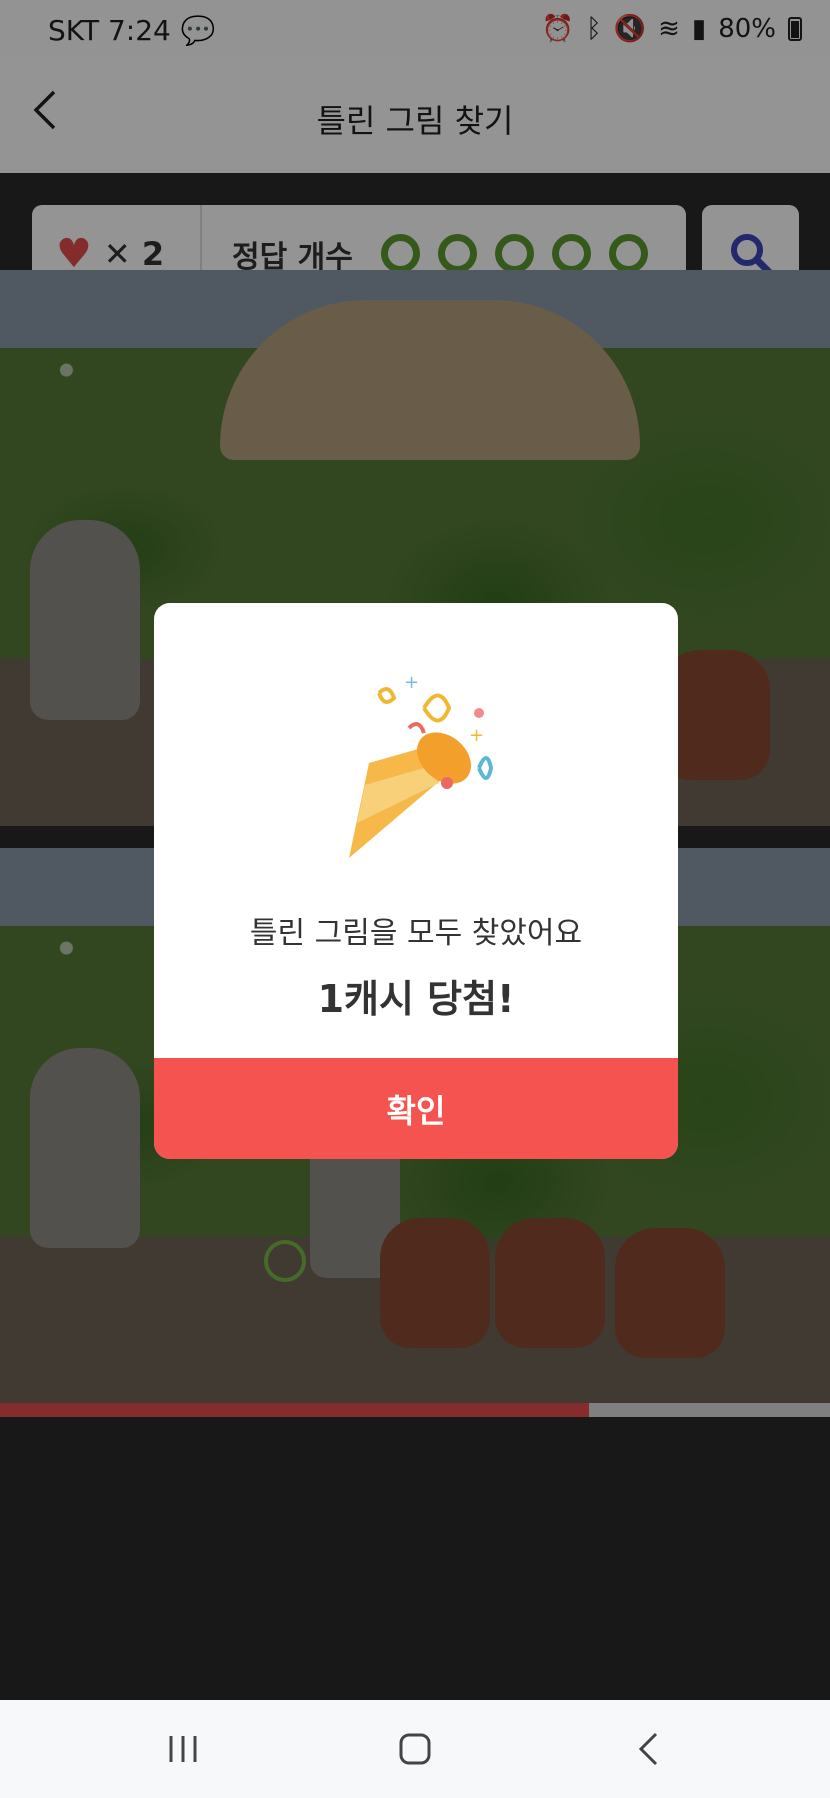  I want to click on recent-apps-button, so click(183, 1749).